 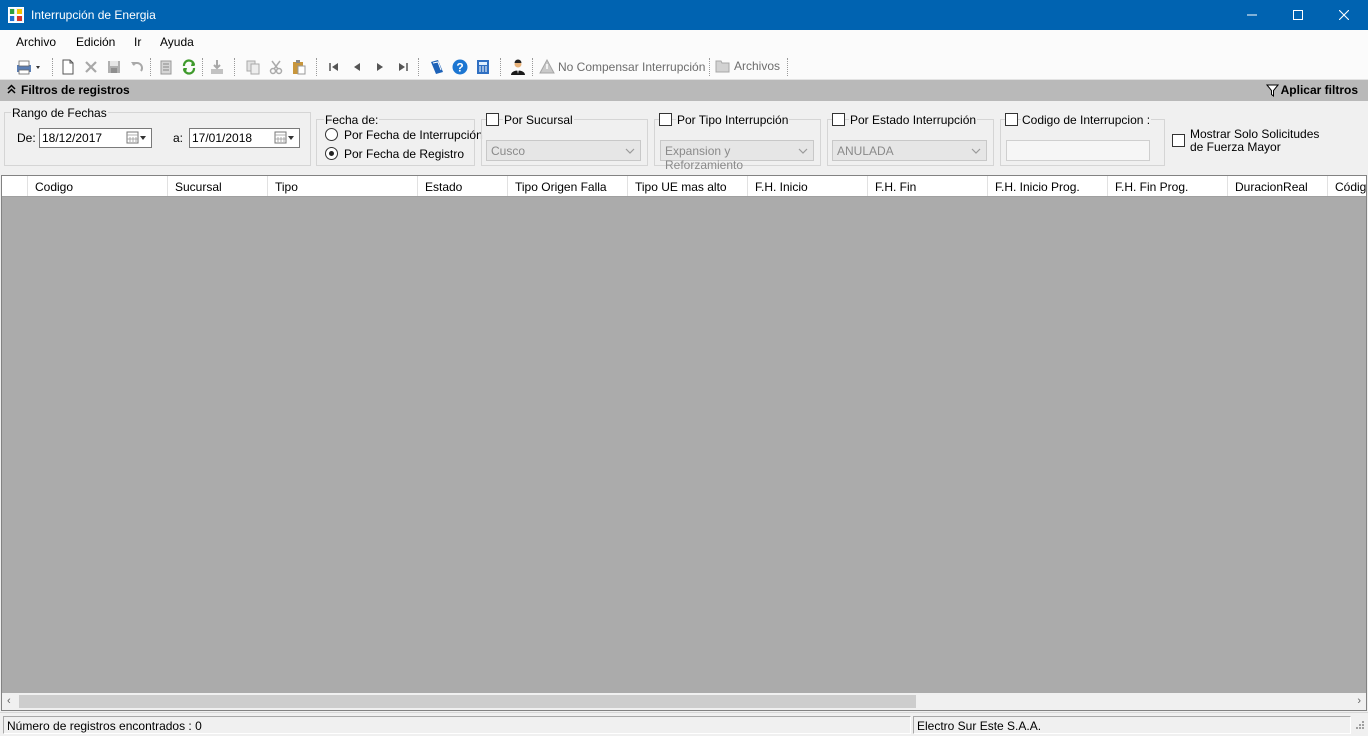 I want to click on window-title: Interrupción de Energia, so click(x=93, y=15).